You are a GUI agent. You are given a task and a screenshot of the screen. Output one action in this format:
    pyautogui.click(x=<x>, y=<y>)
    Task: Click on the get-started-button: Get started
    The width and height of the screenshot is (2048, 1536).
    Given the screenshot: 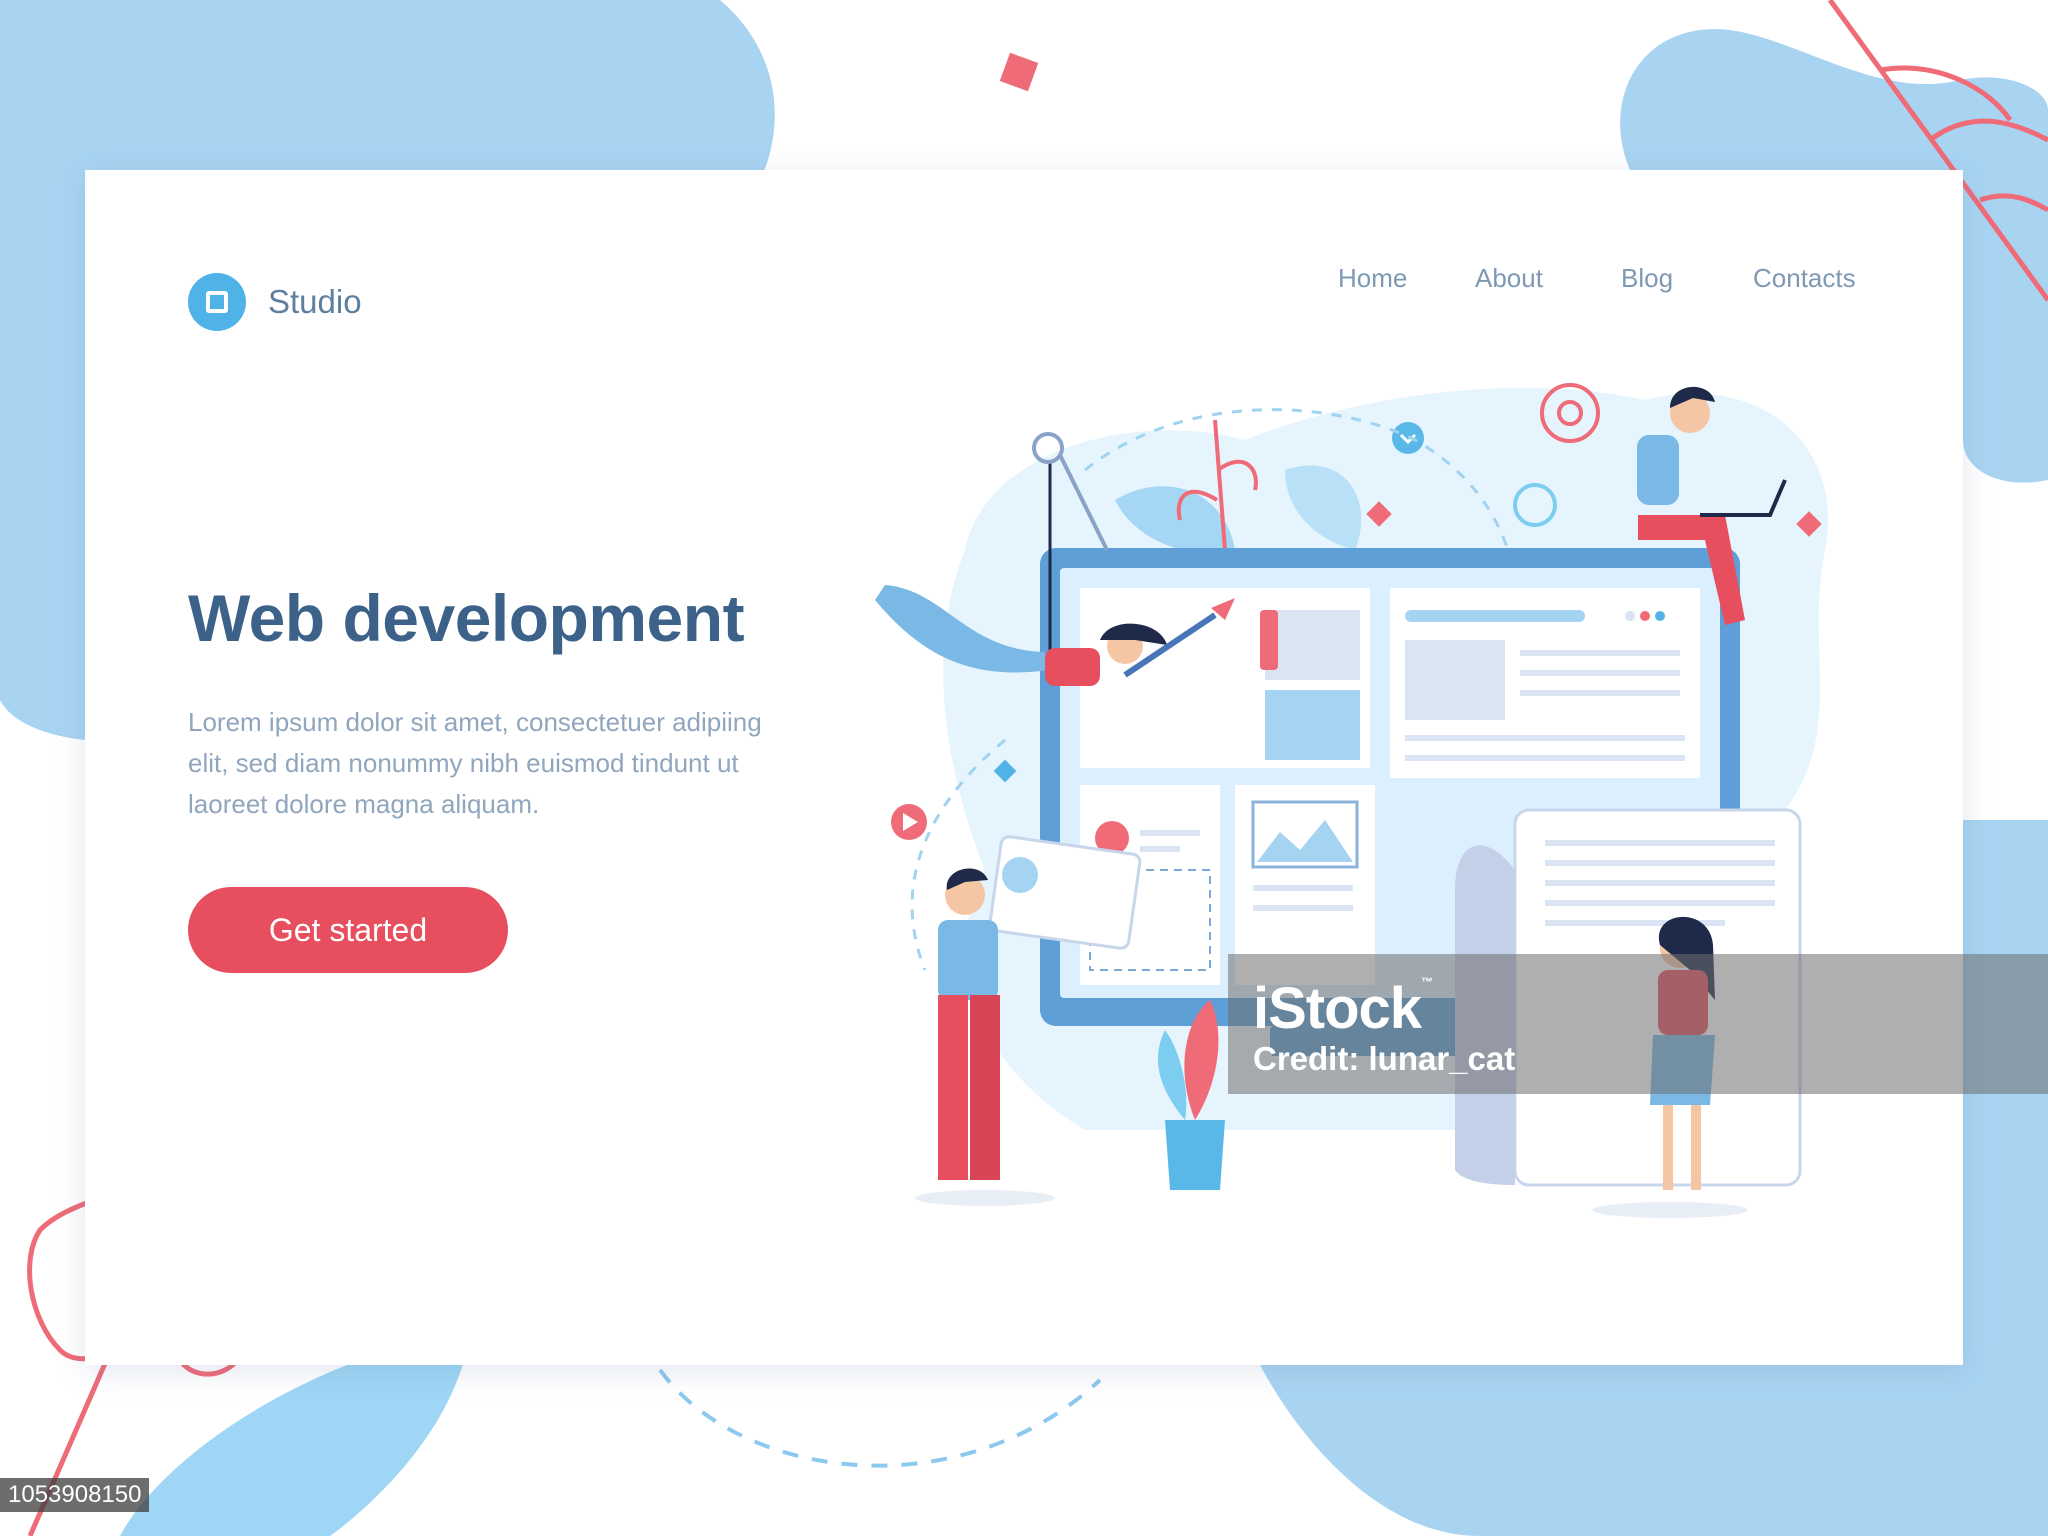 What is the action you would take?
    pyautogui.click(x=348, y=930)
    